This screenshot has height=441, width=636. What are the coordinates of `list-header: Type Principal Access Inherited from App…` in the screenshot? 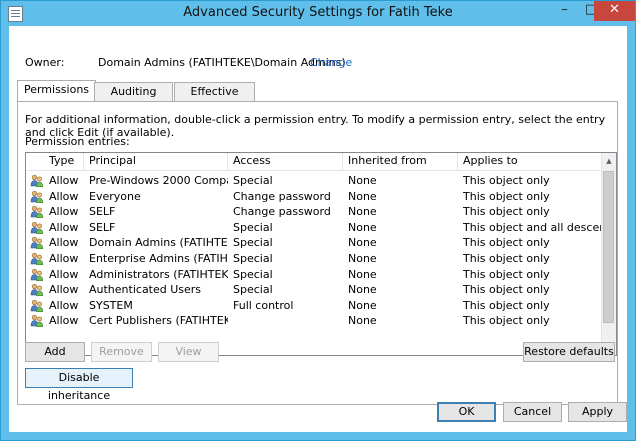 It's located at (314, 162).